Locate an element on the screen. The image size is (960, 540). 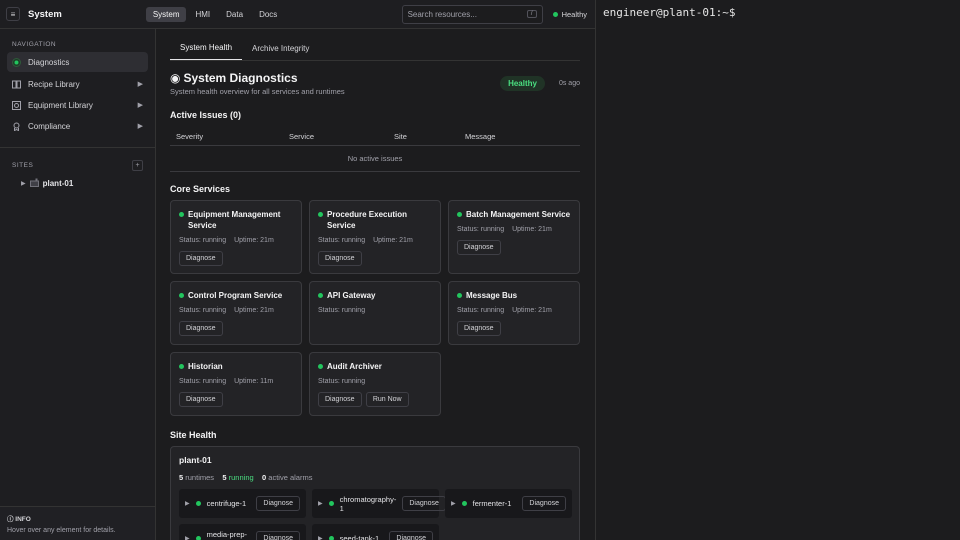
runtime-item: ▶ chromatography-1 Diagnose is located at coordinates (379, 503).